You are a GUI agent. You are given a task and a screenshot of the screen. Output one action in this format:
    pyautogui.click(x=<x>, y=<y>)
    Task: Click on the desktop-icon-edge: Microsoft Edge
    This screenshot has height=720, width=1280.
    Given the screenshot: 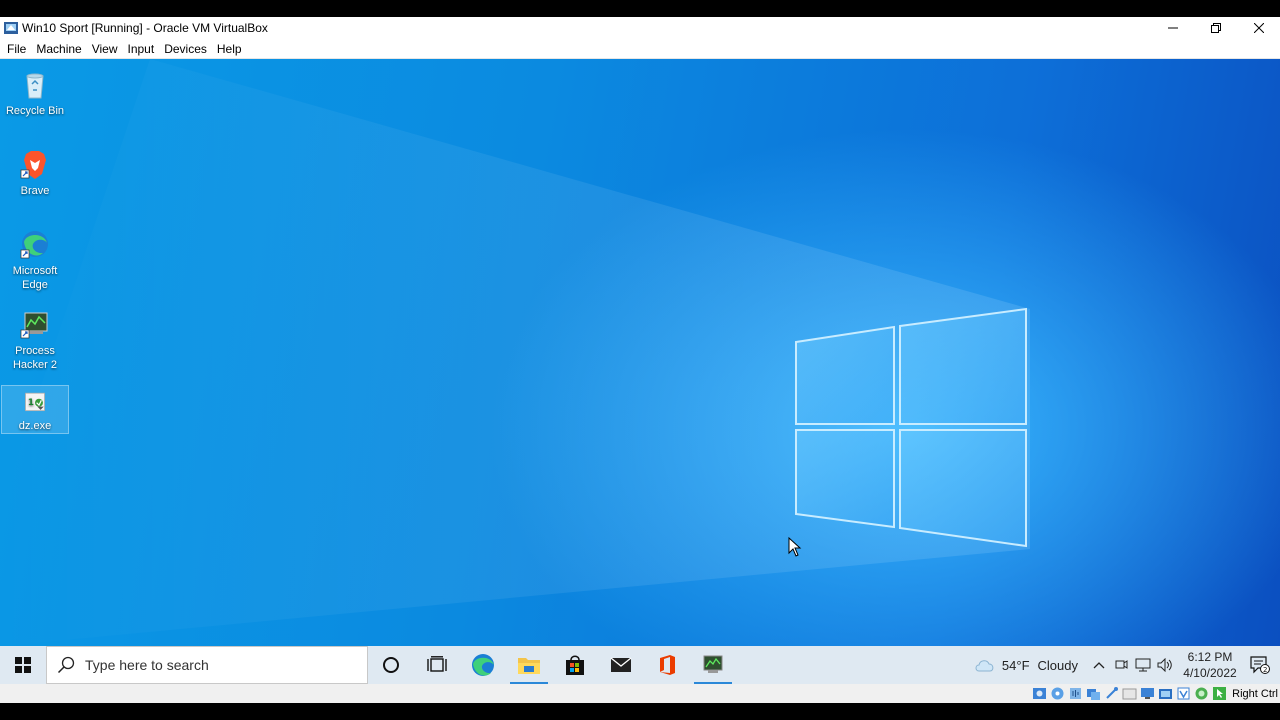 What is the action you would take?
    pyautogui.click(x=35, y=258)
    